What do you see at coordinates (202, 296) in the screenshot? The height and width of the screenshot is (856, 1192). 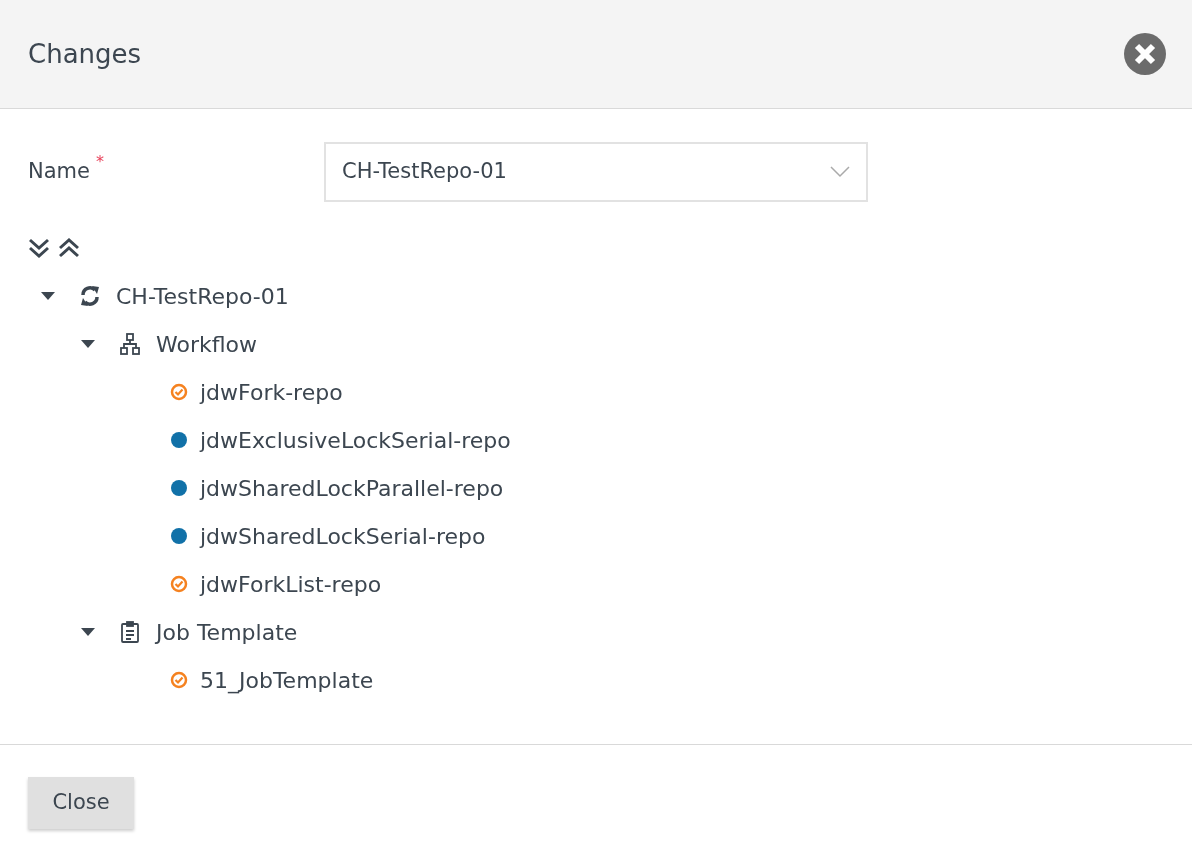 I see `tree-node-label: CH-TestRepo-01` at bounding box center [202, 296].